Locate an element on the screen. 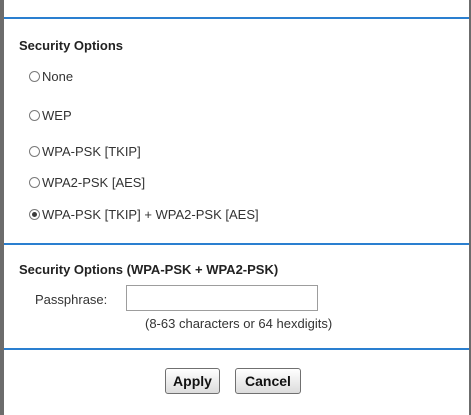  radio-option-wep: WEP is located at coordinates (50, 115).